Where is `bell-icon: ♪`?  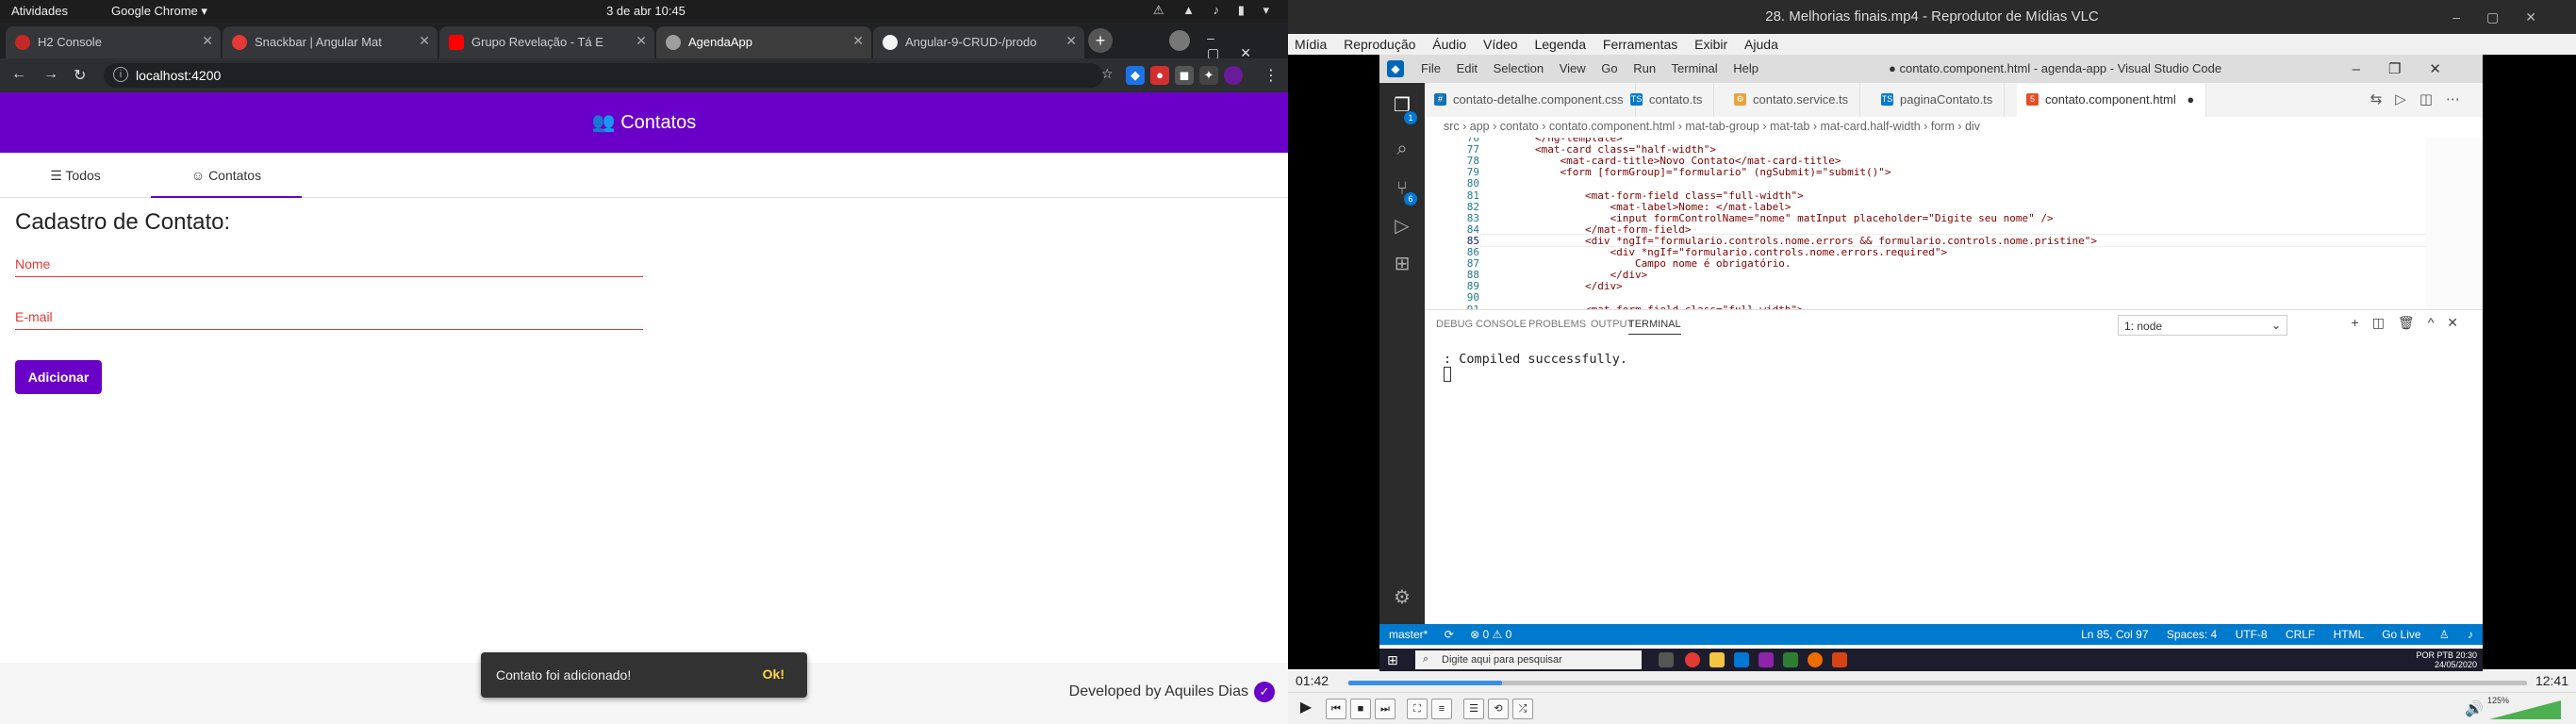 bell-icon: ♪ is located at coordinates (2470, 634).